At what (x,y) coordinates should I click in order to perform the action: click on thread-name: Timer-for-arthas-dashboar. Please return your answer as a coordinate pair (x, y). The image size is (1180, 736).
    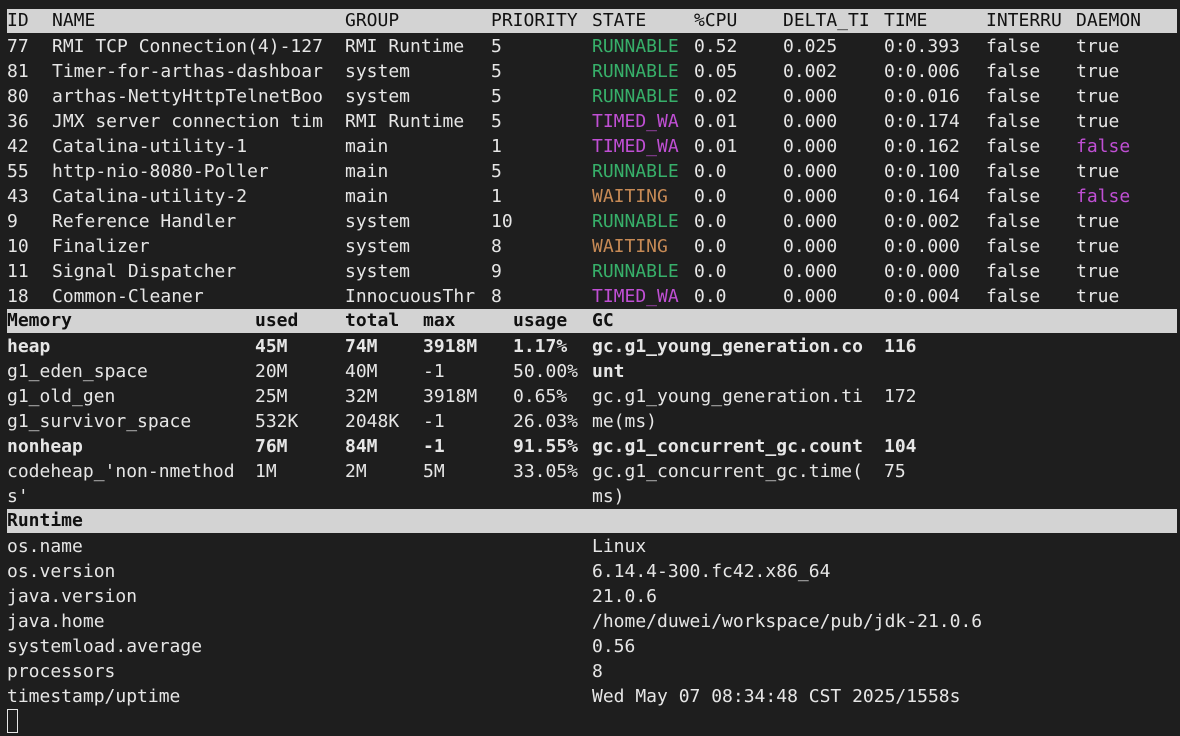
    Looking at the image, I should click on (187, 71).